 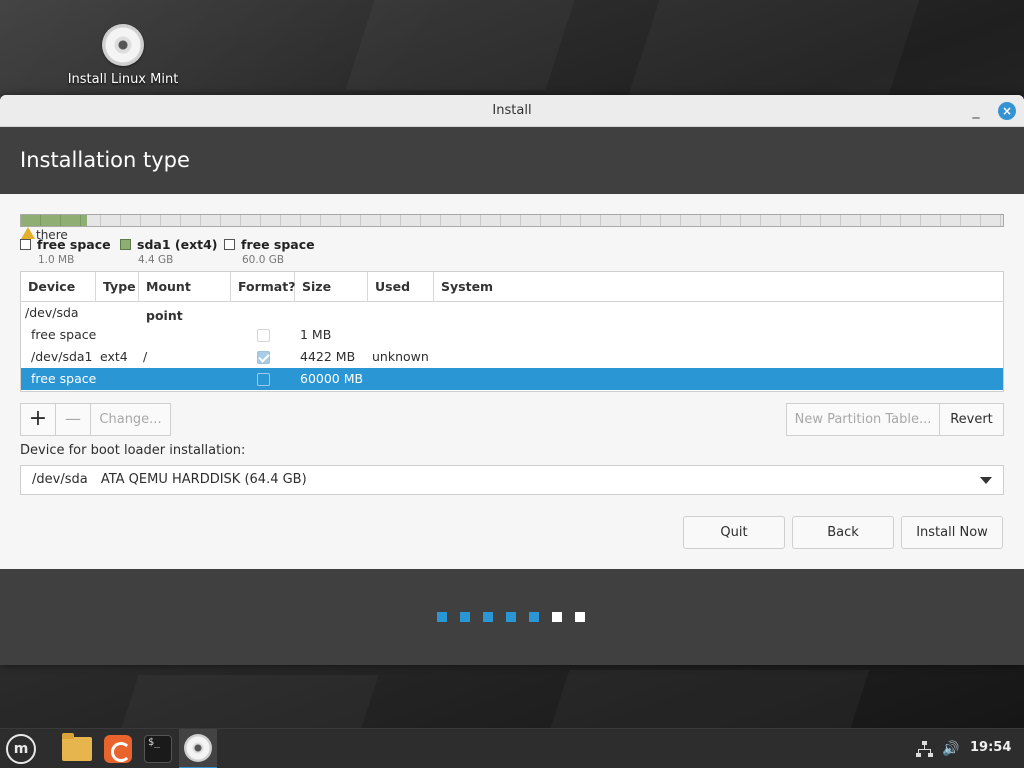 I want to click on back-button: Back, so click(x=843, y=532).